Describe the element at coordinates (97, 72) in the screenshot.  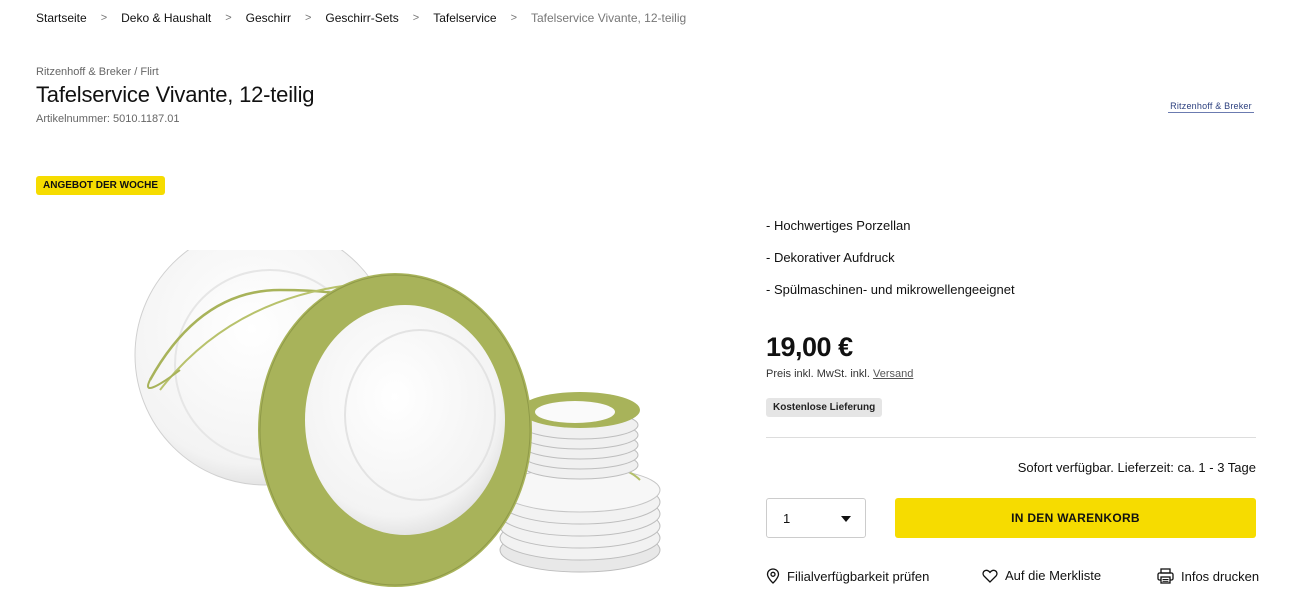
I see `brand-line: Ritzenhoff & Breker / Flirt` at that location.